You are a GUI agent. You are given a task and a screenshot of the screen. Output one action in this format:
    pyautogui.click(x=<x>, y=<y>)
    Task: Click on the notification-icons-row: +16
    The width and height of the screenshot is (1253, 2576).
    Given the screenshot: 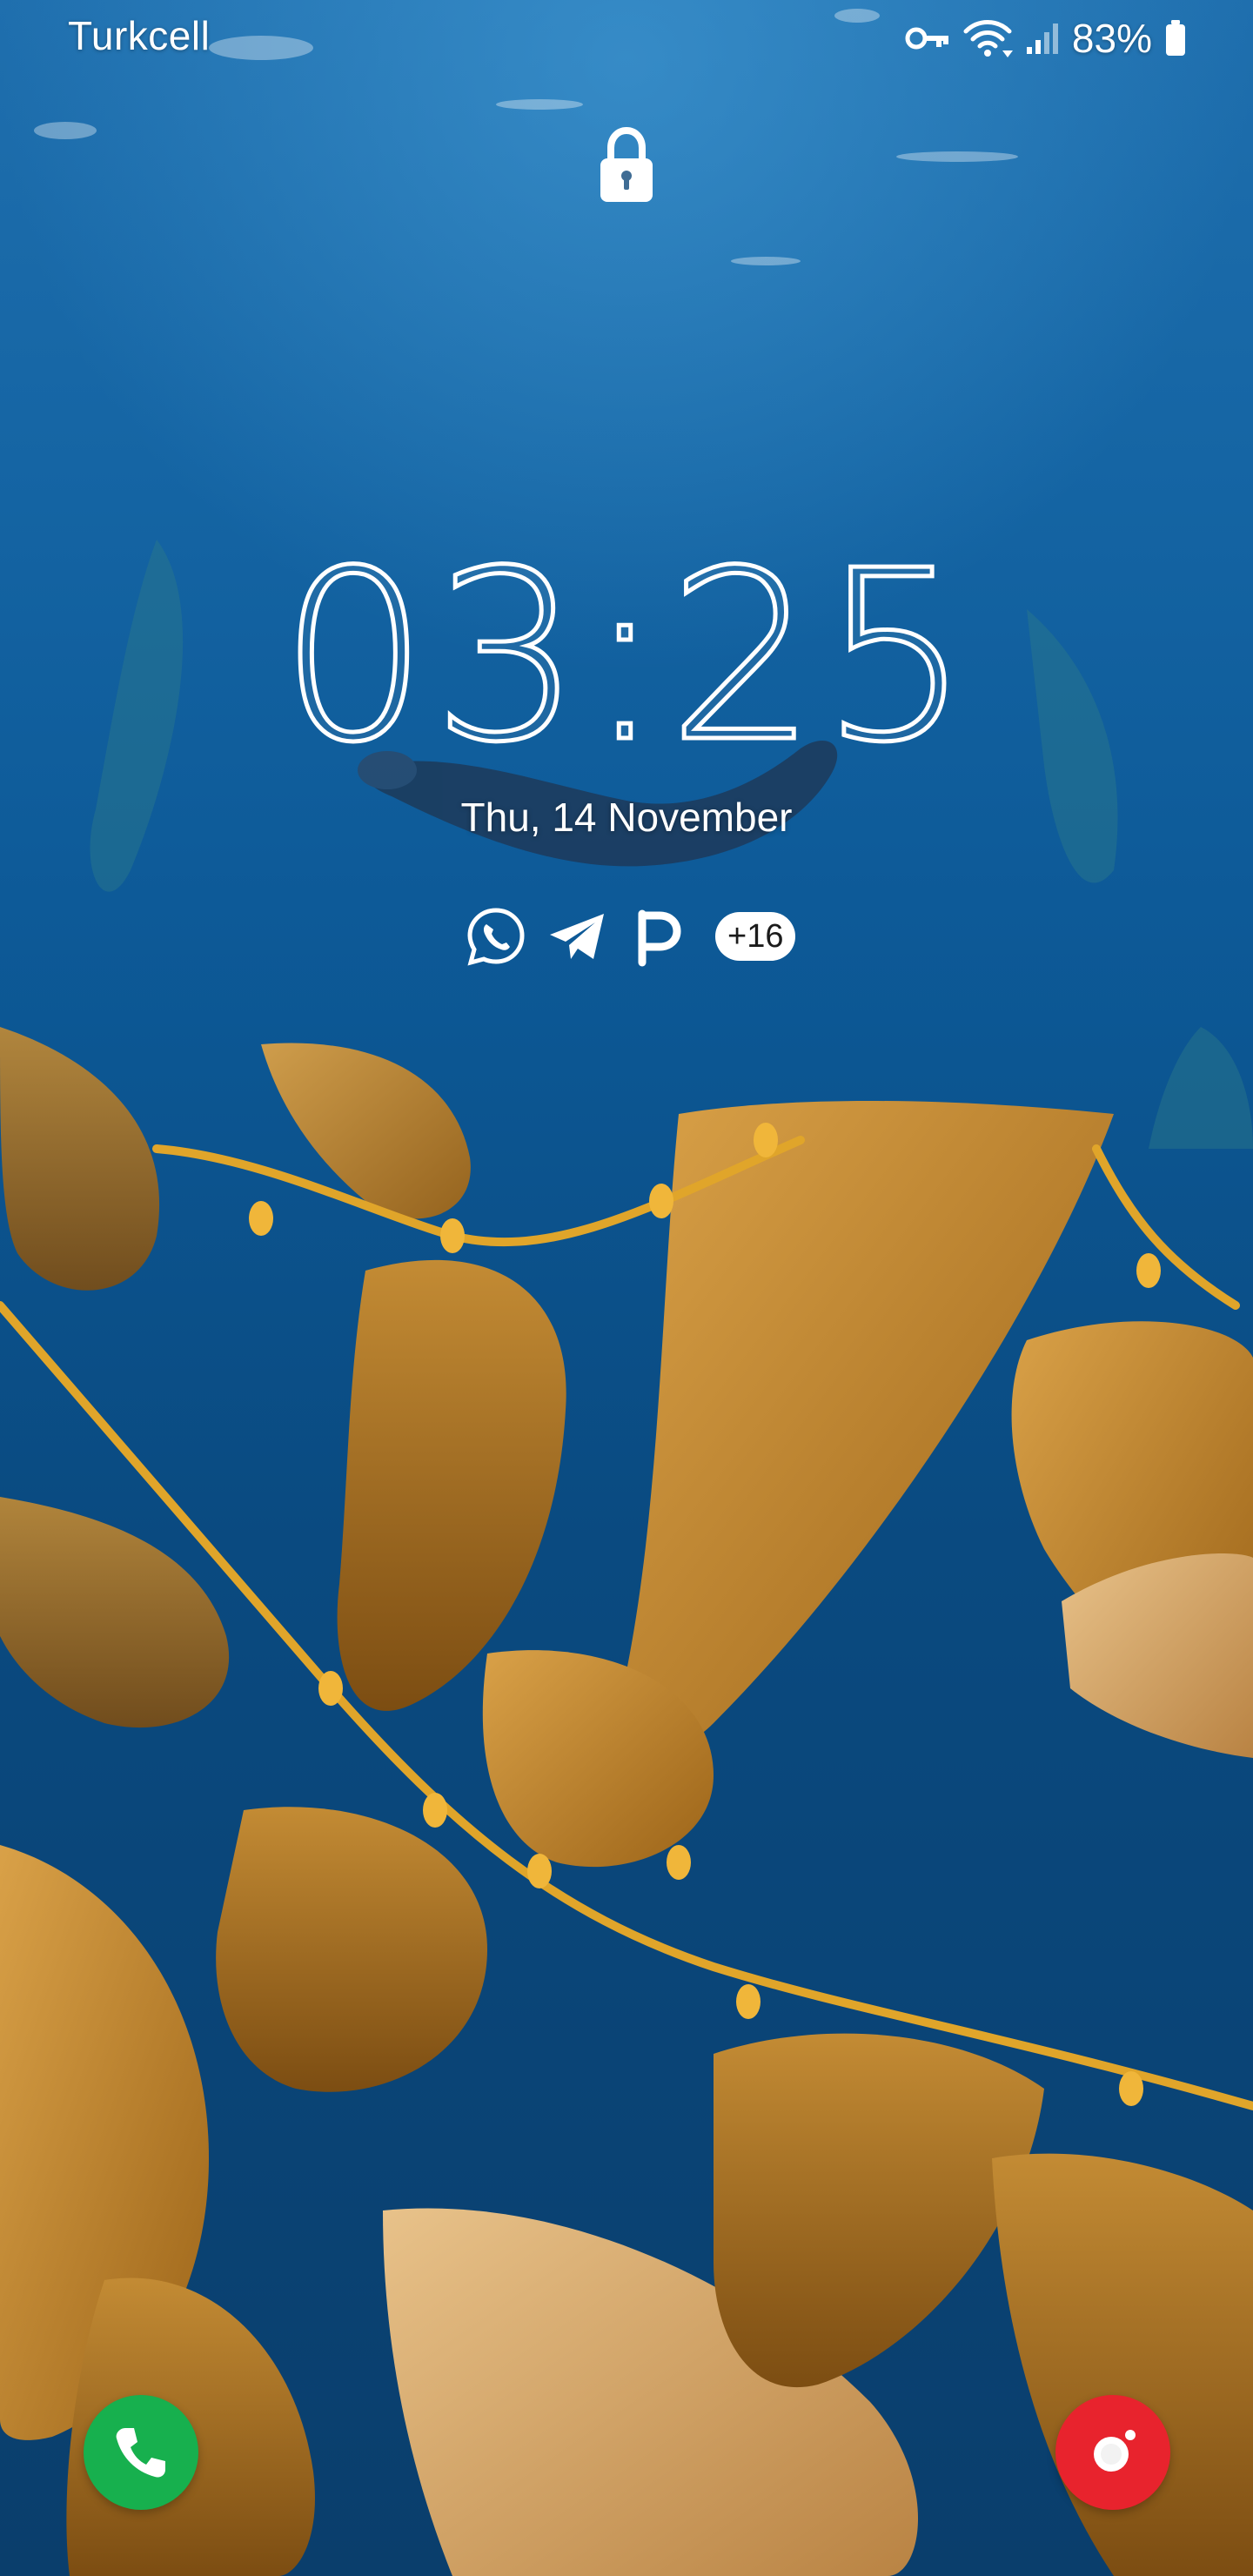 What is the action you would take?
    pyautogui.click(x=630, y=937)
    